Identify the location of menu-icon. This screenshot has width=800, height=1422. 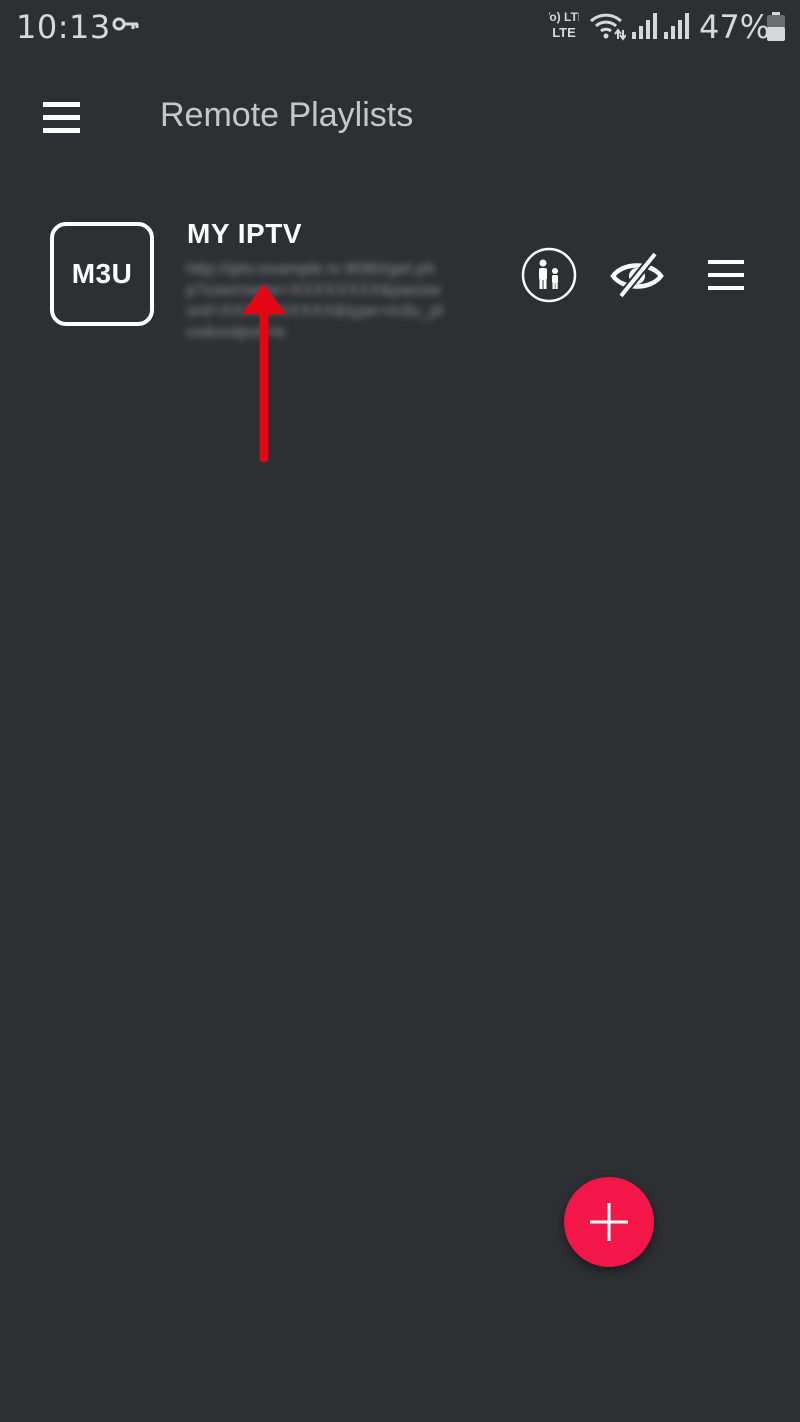
(726, 275).